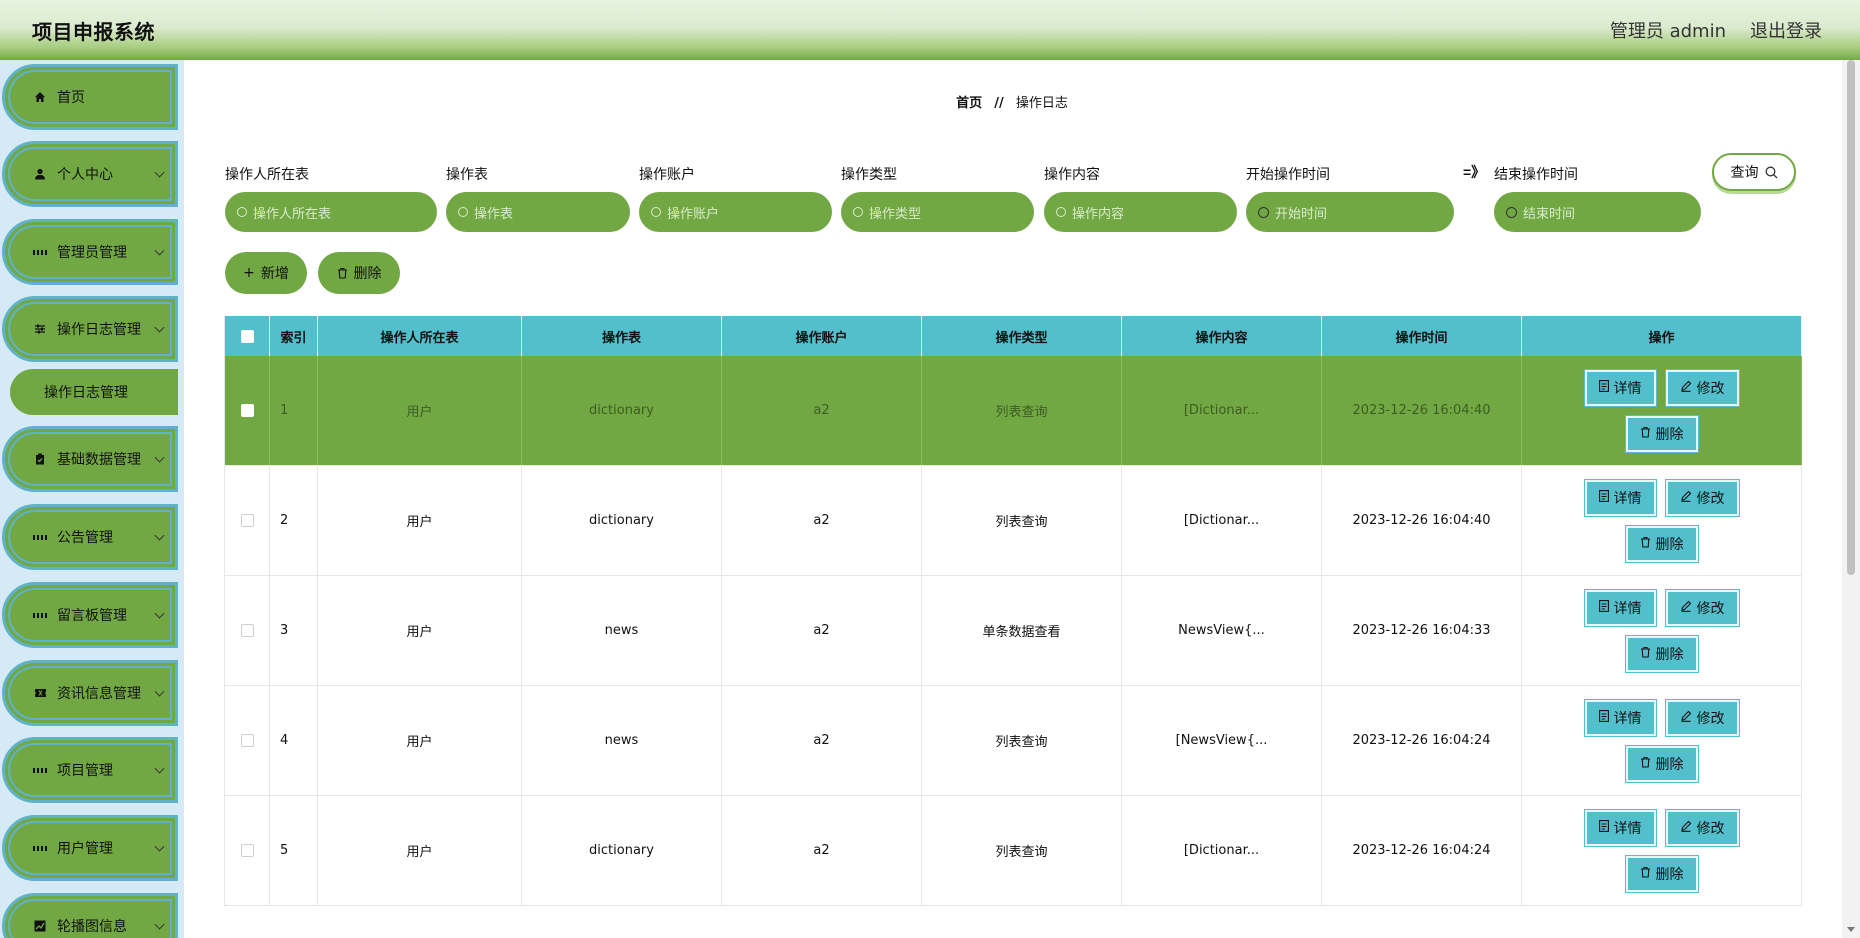  What do you see at coordinates (1851, 317) in the screenshot?
I see `scrollbar-thumb` at bounding box center [1851, 317].